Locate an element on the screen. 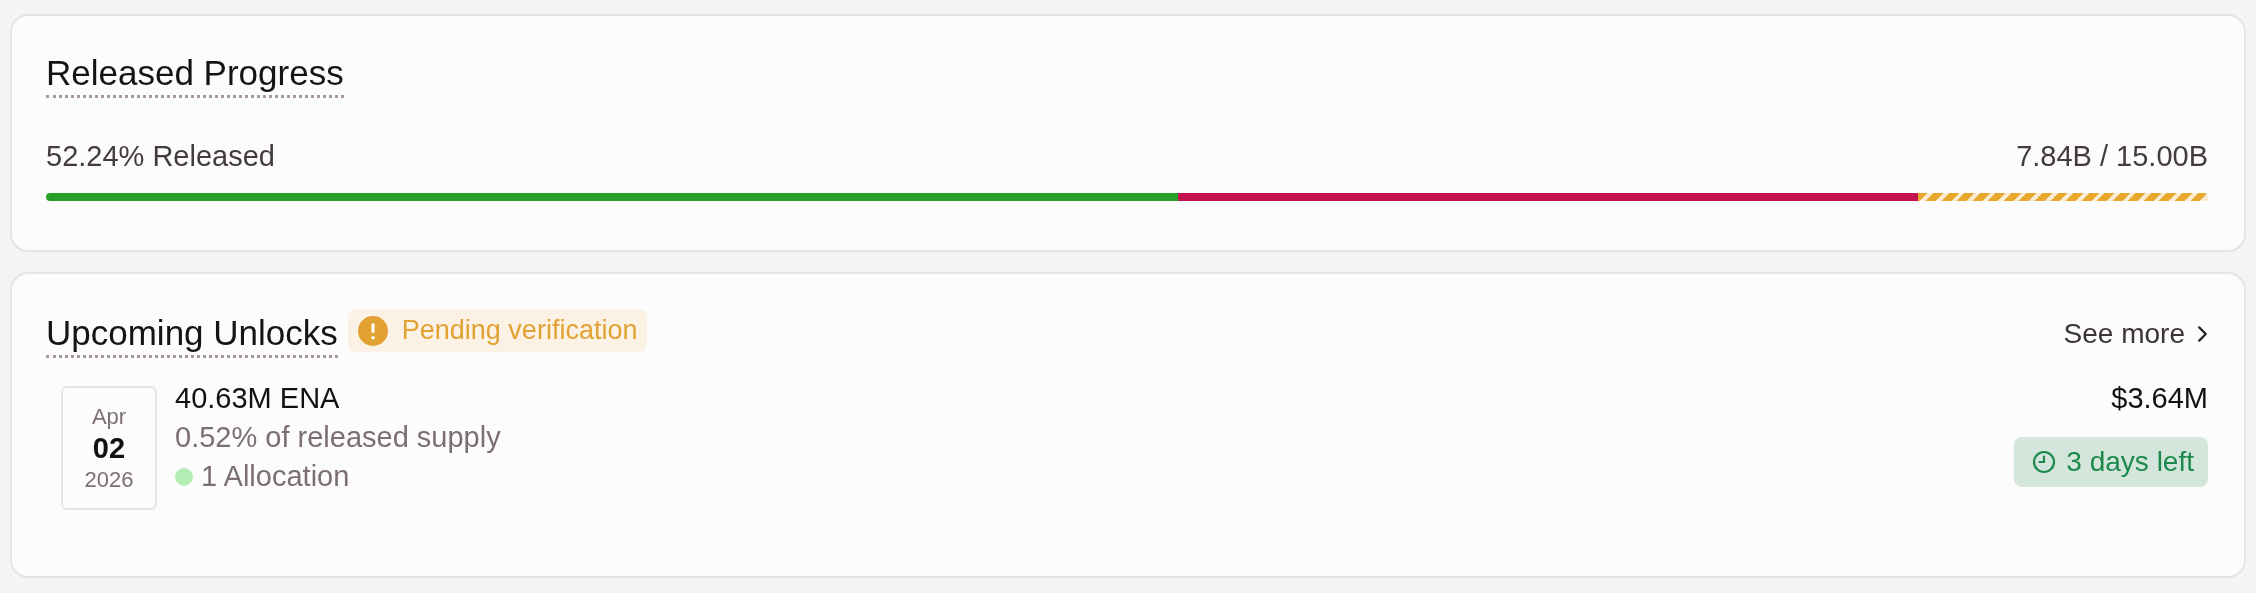  supply-share: 0.52% of released supply is located at coordinates (338, 437).